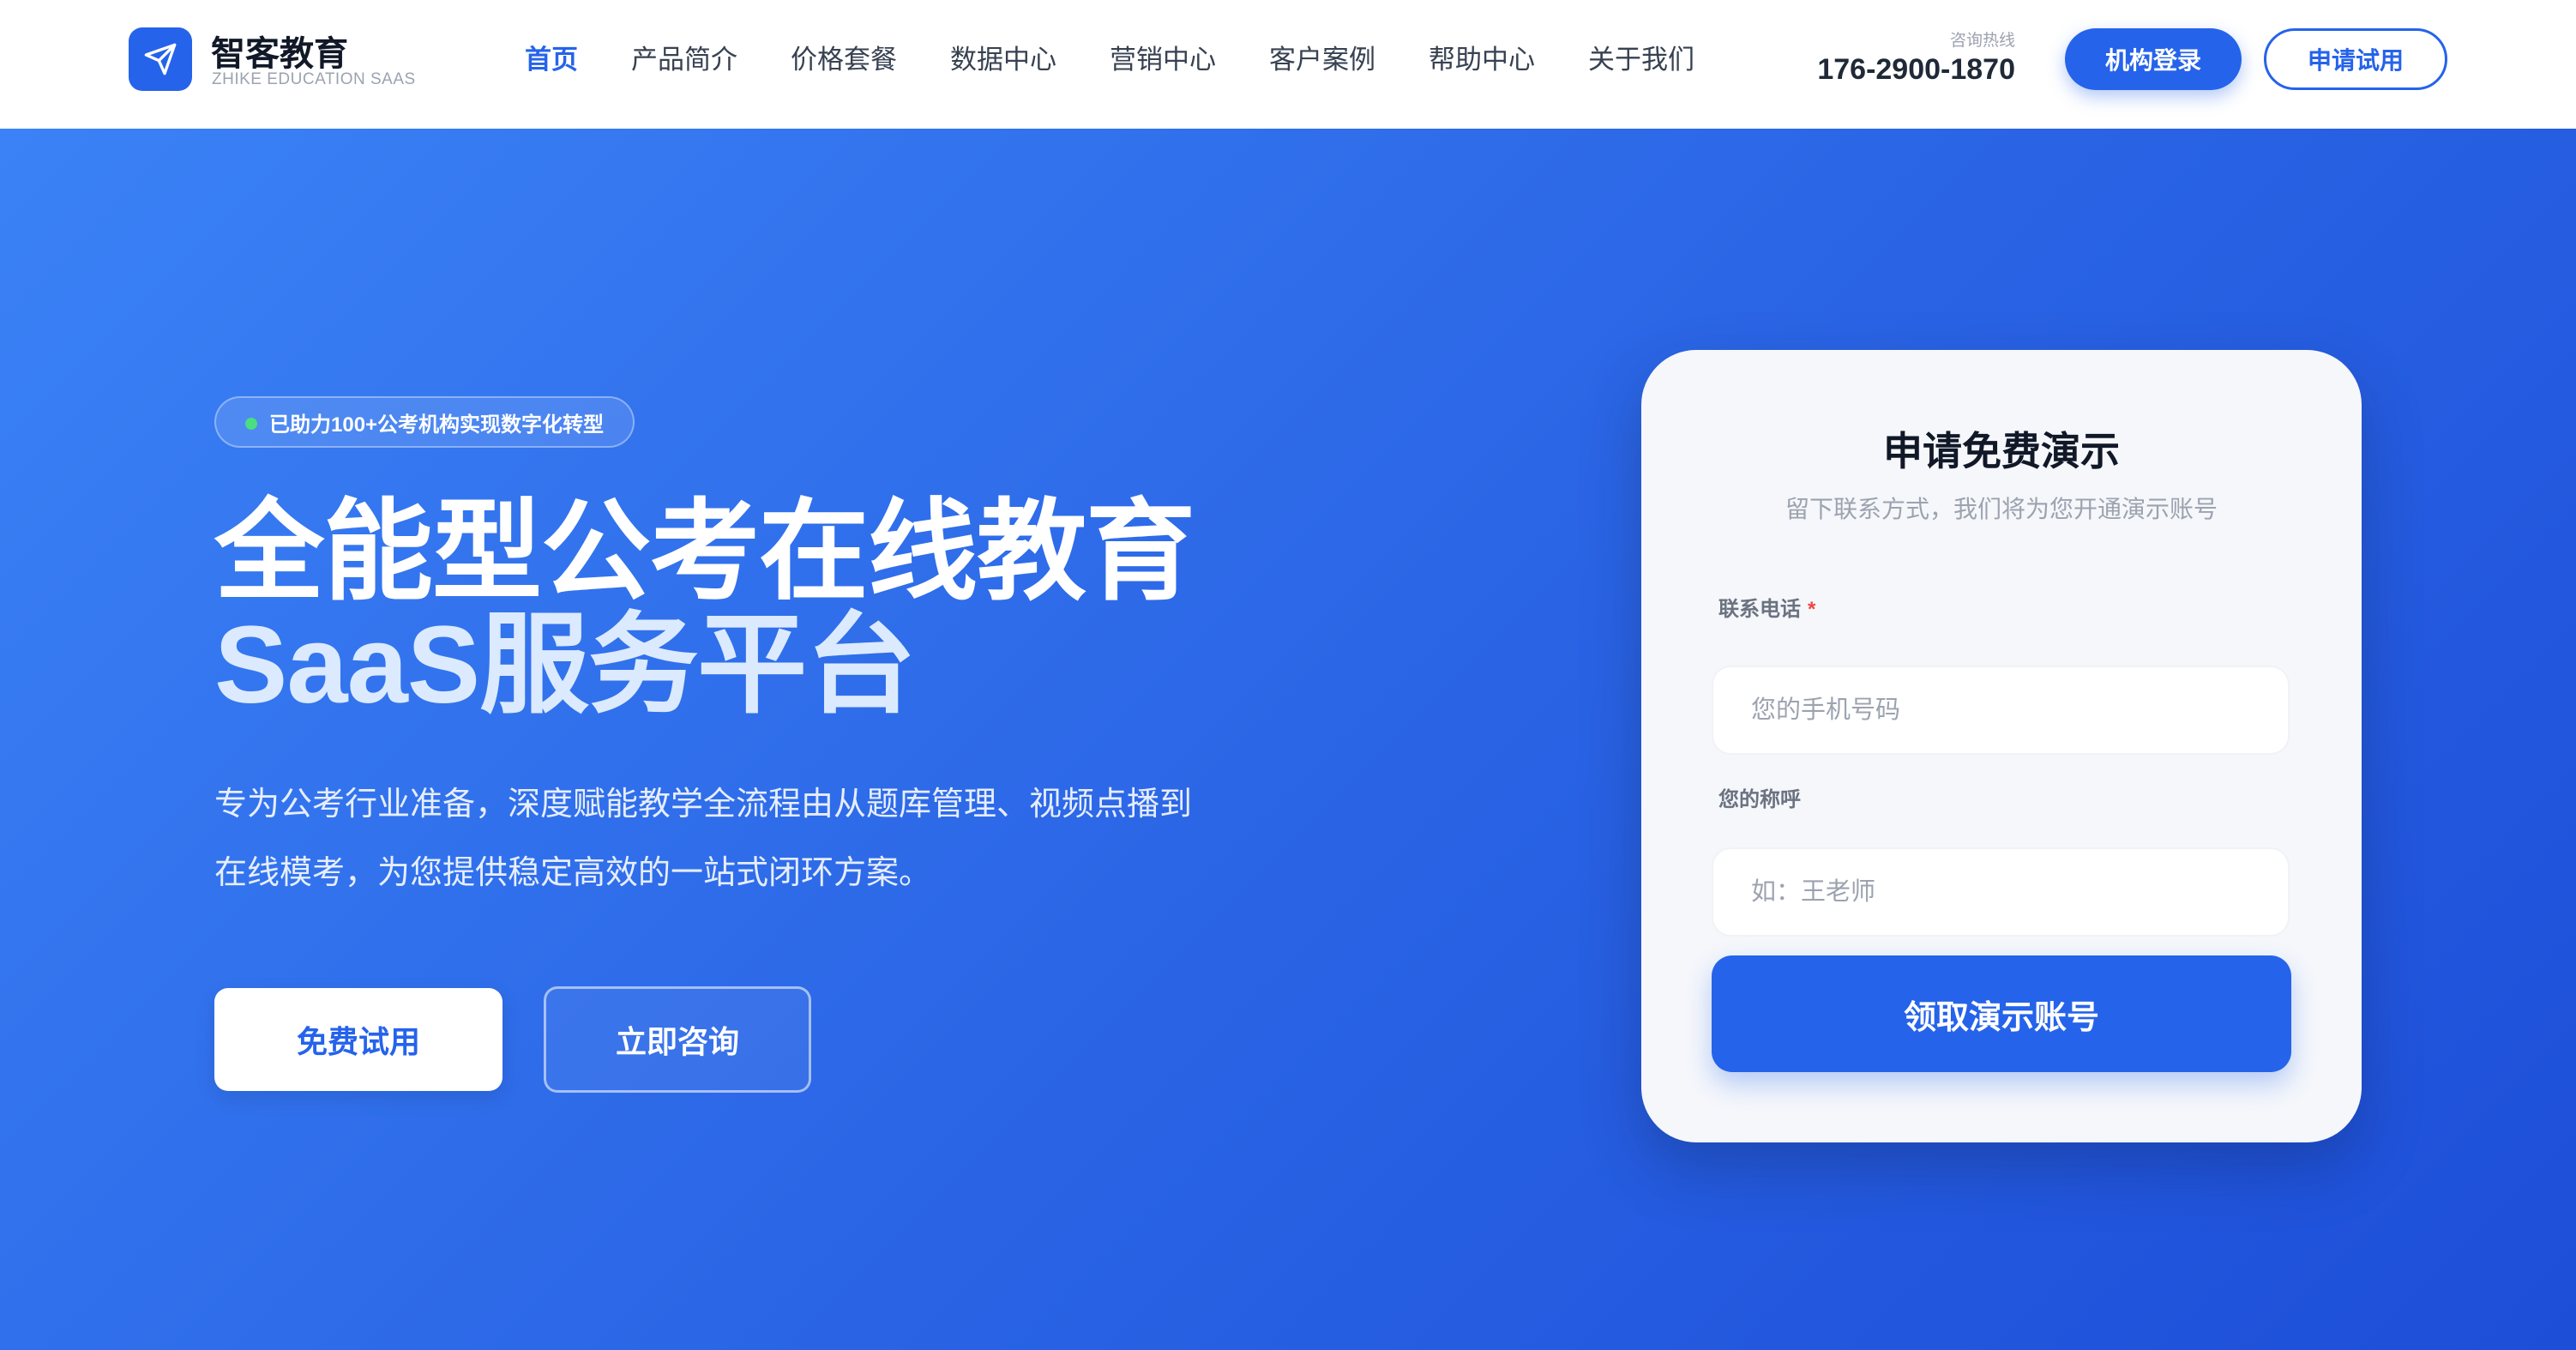 Image resolution: width=2576 pixels, height=1350 pixels. I want to click on brand-name: 智客教育, so click(279, 54).